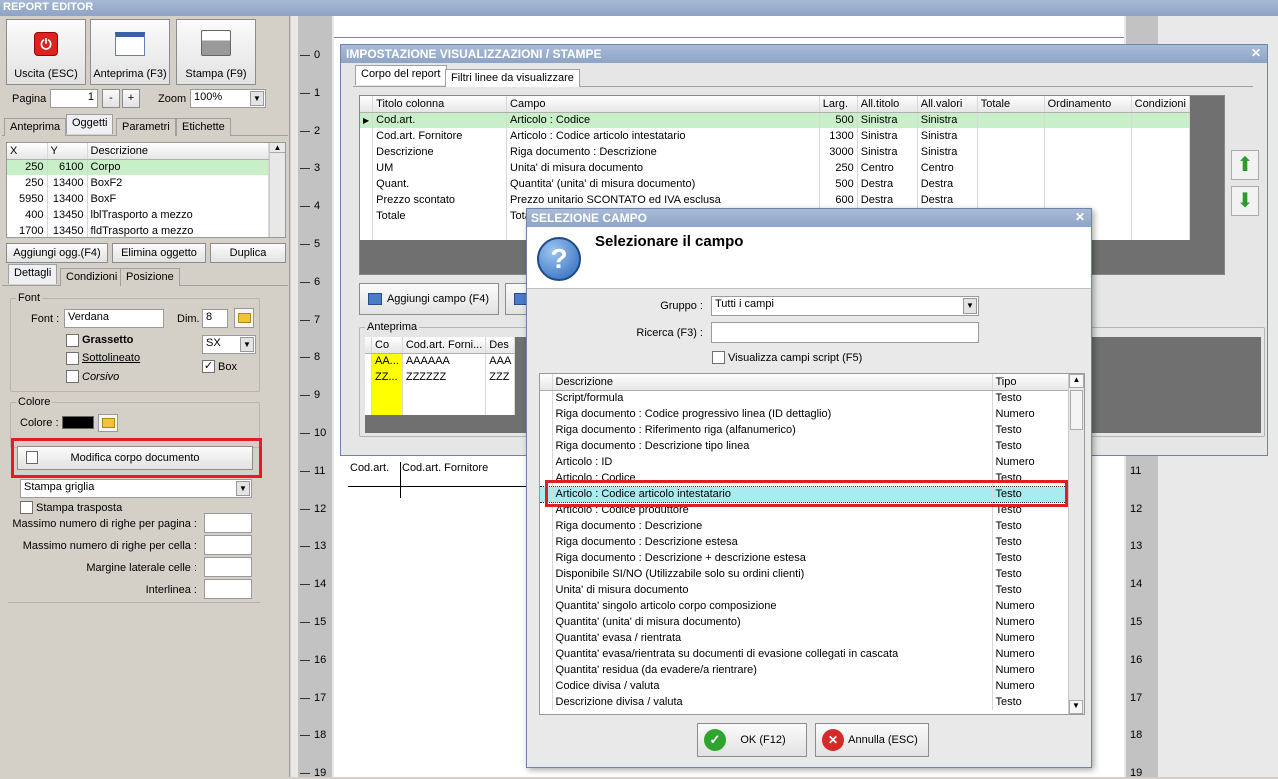  What do you see at coordinates (159, 253) in the screenshot?
I see `delete-object-button: Elimina oggetto` at bounding box center [159, 253].